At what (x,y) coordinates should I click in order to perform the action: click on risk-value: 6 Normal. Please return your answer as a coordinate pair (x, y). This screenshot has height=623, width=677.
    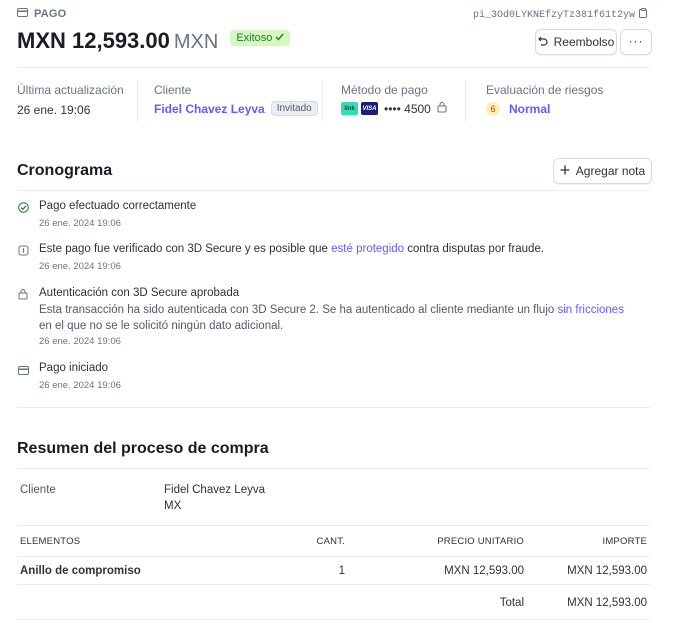
    Looking at the image, I should click on (518, 109).